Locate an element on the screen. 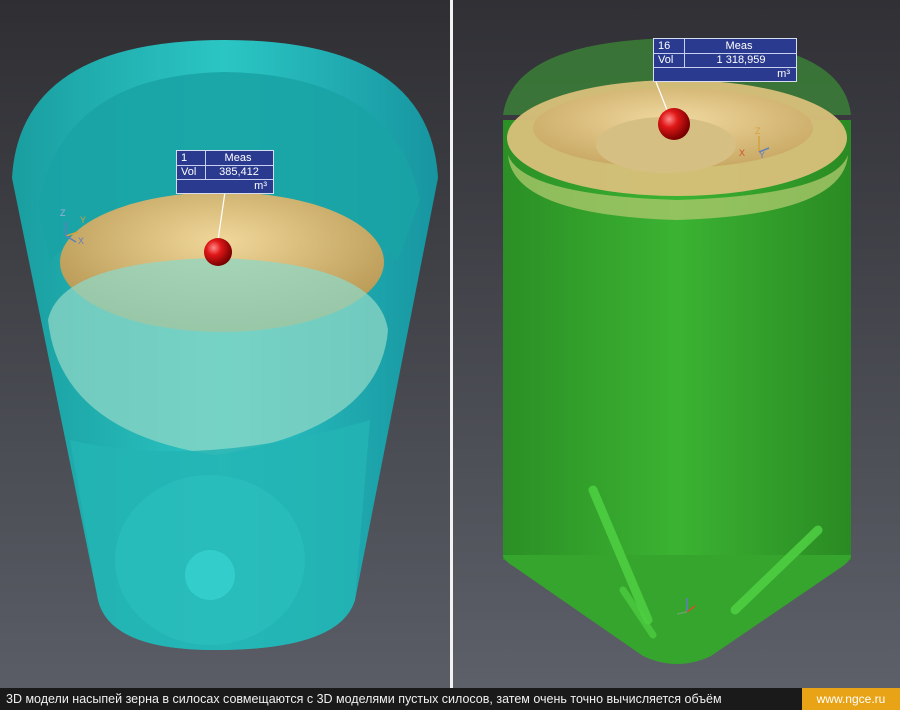  axis-z-label-right: Z is located at coordinates (758, 131).